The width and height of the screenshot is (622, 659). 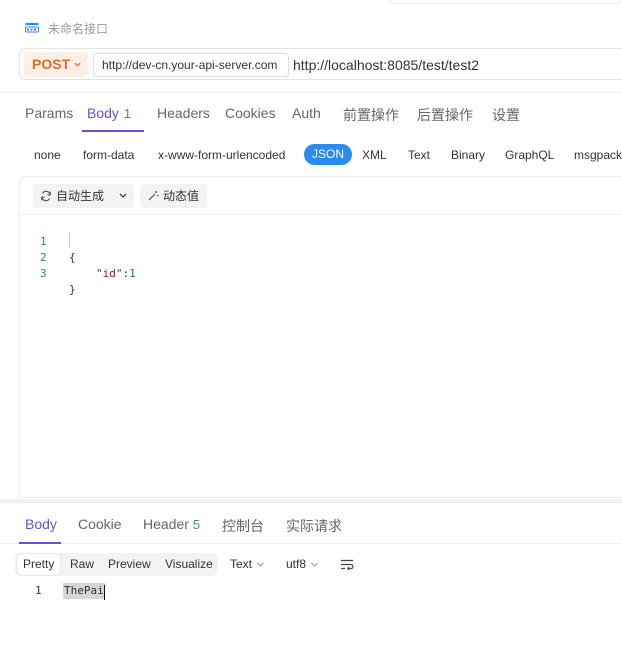 I want to click on line-number: 3, so click(x=43, y=273).